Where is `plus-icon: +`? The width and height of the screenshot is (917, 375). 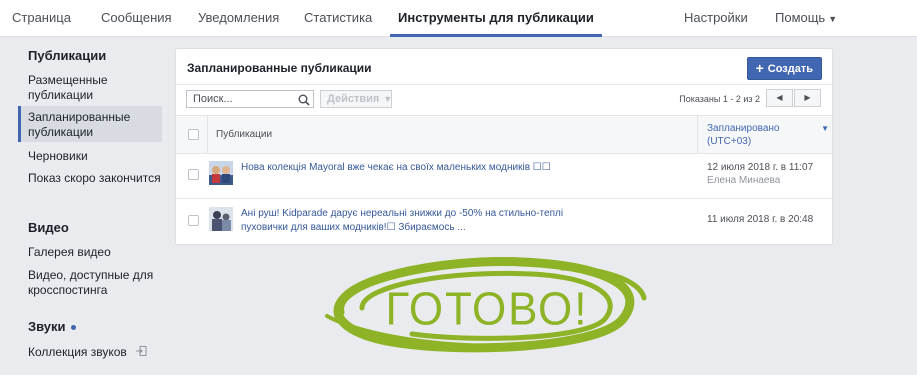 plus-icon: + is located at coordinates (759, 68).